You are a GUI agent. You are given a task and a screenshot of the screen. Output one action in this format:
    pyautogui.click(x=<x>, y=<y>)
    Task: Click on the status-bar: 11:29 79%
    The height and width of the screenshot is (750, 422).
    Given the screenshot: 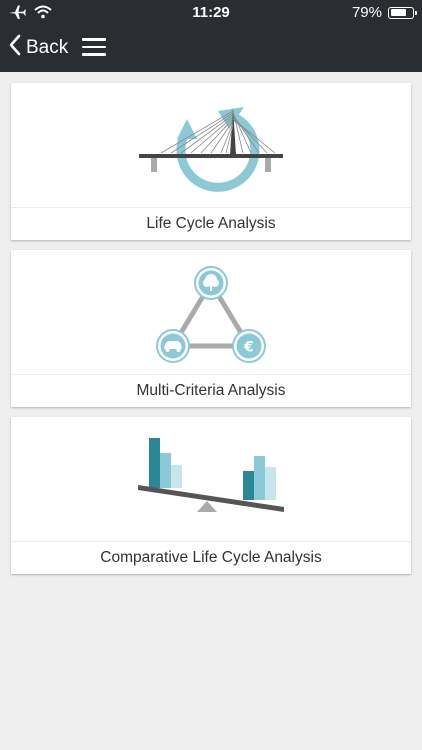 What is the action you would take?
    pyautogui.click(x=211, y=12)
    